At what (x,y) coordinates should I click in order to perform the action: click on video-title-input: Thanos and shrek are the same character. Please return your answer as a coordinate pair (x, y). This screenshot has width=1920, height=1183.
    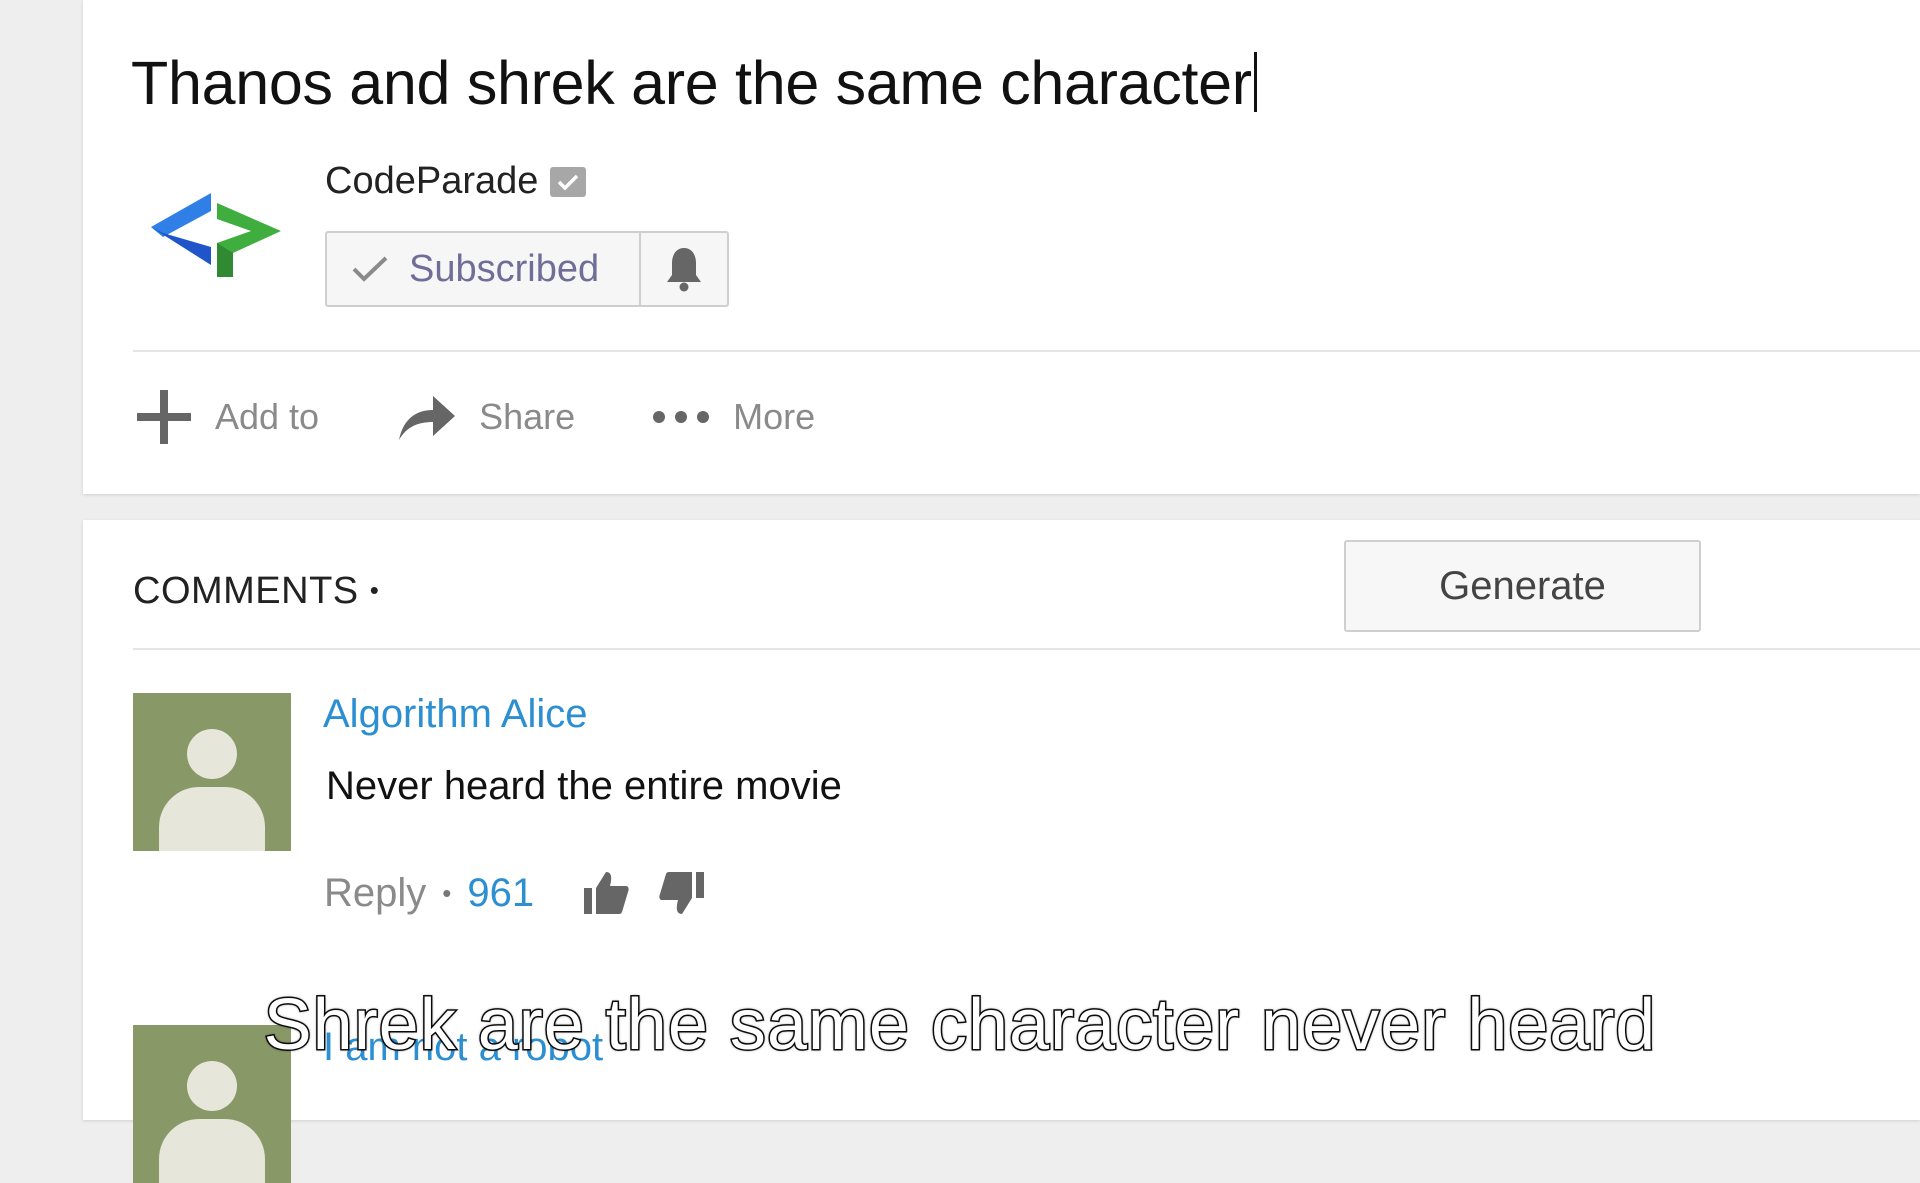
    Looking at the image, I should click on (694, 83).